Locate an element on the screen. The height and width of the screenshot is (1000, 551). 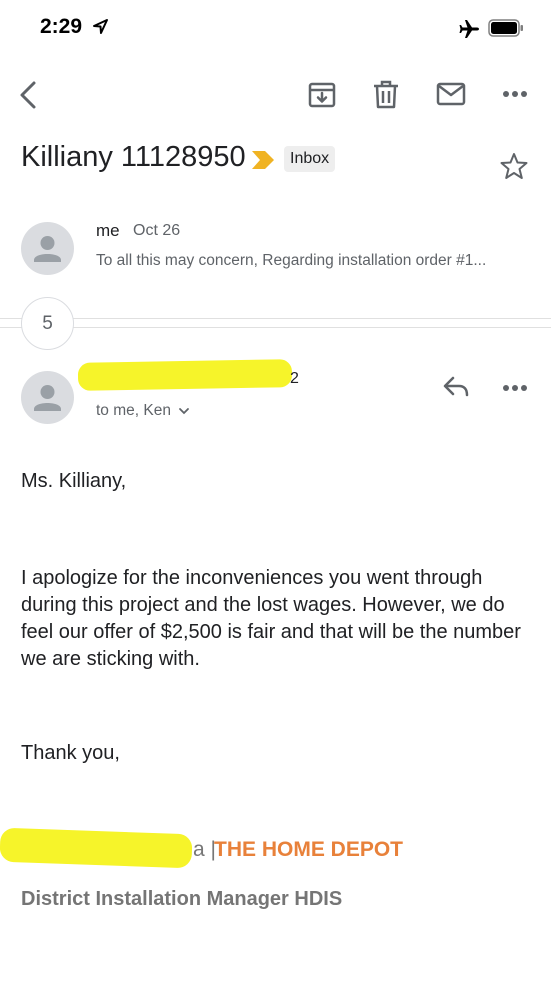
back-arrow-icon is located at coordinates (29, 95).